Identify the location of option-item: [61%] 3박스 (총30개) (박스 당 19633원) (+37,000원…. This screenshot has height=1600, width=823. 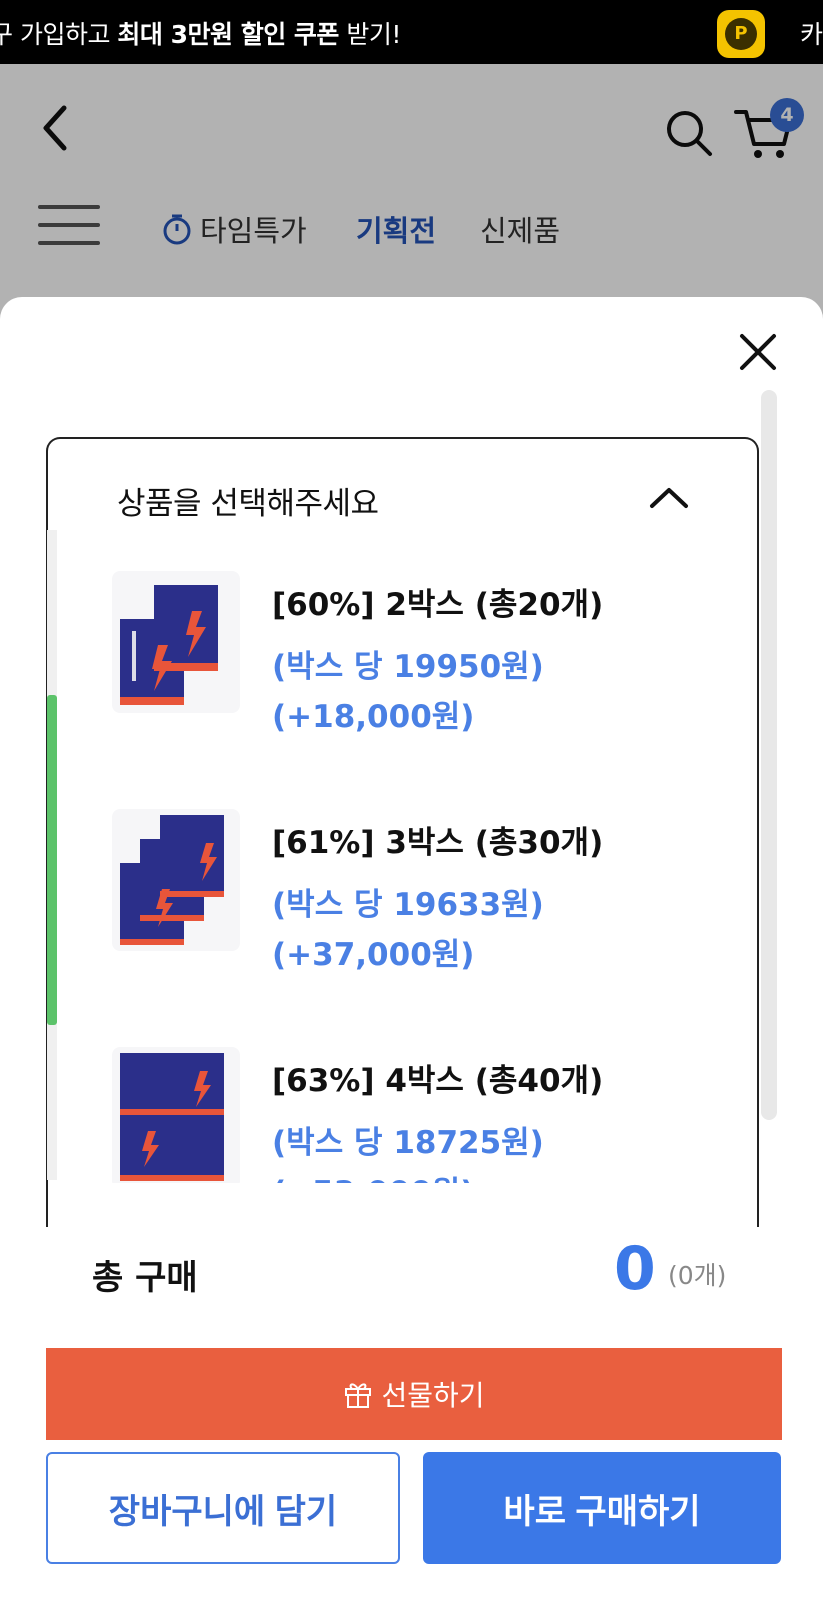
(422, 909).